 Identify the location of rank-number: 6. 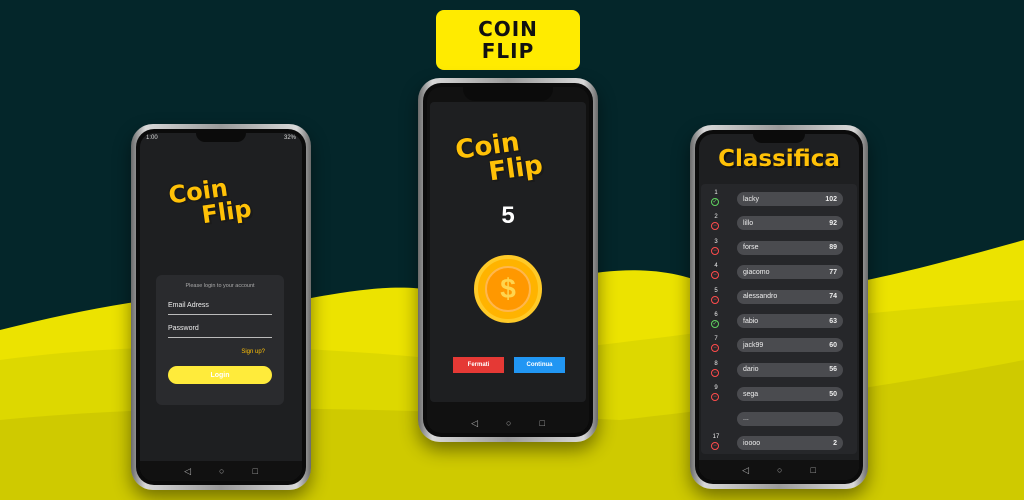
(716, 315).